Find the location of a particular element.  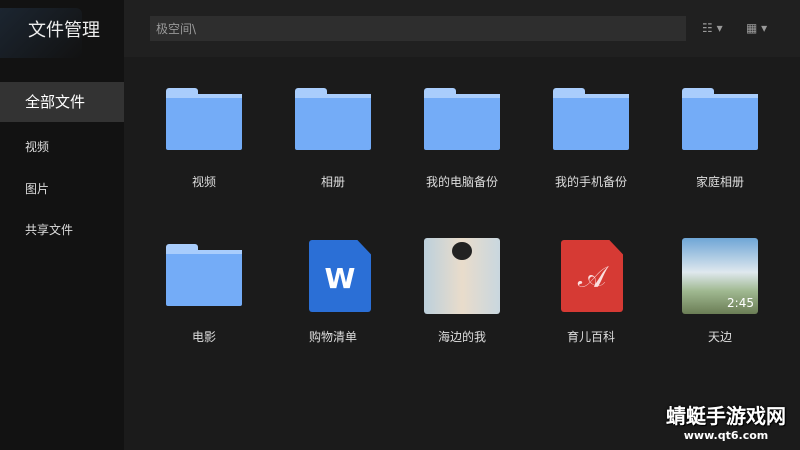

file-name: 我的手机备份 is located at coordinates (590, 182).